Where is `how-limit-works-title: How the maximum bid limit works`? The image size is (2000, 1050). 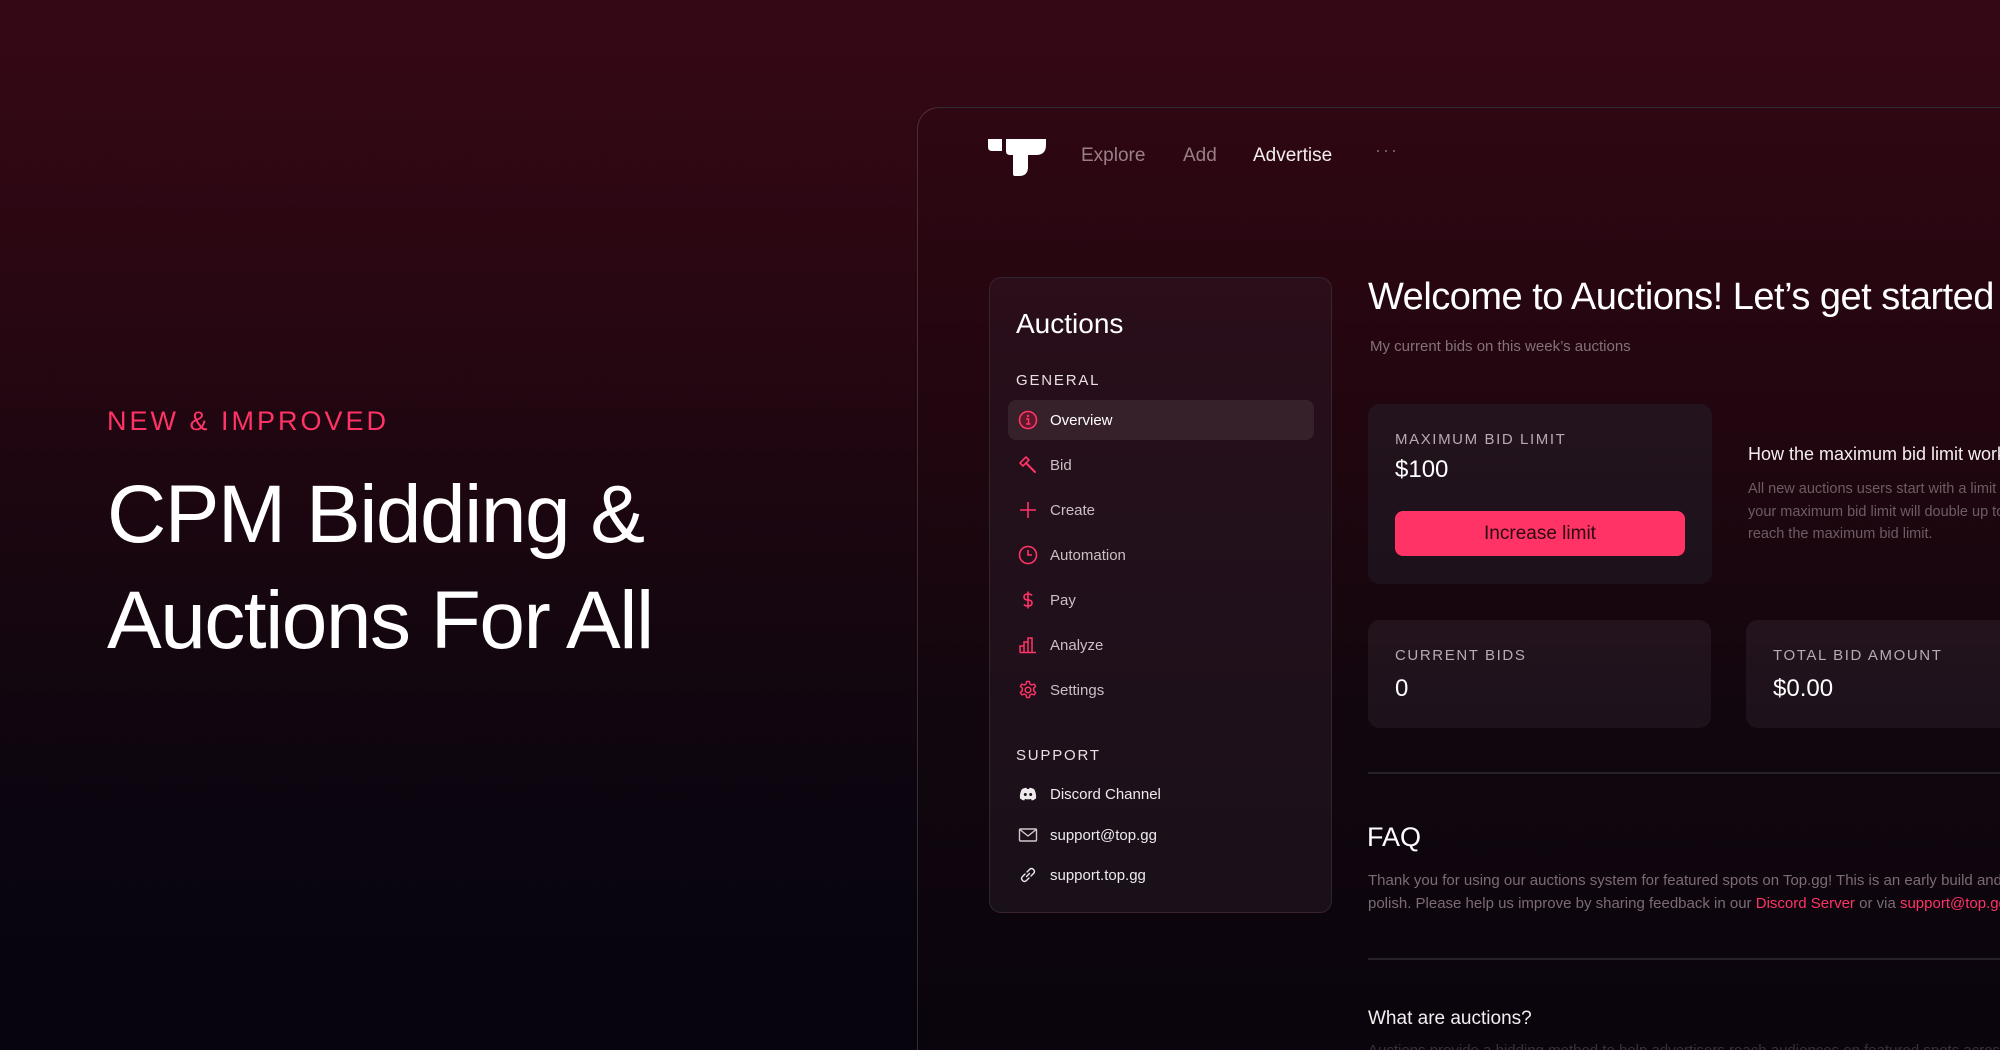 how-limit-works-title: How the maximum bid limit works is located at coordinates (1874, 454).